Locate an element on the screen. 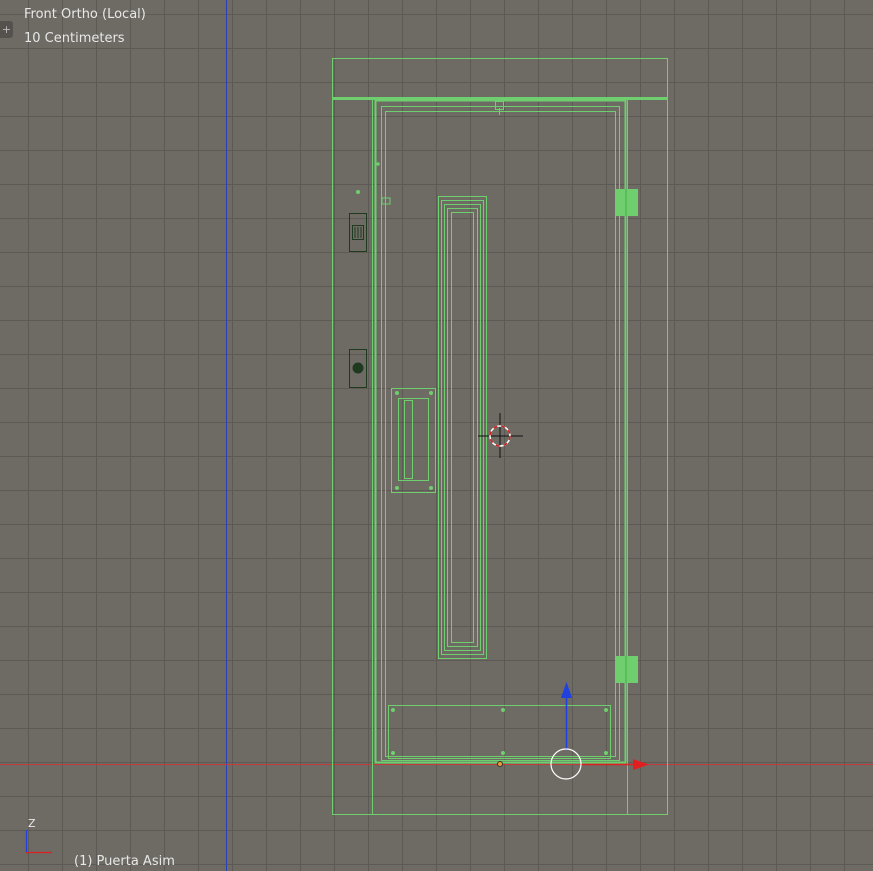 The width and height of the screenshot is (873, 871). hinge-top is located at coordinates (627, 202).